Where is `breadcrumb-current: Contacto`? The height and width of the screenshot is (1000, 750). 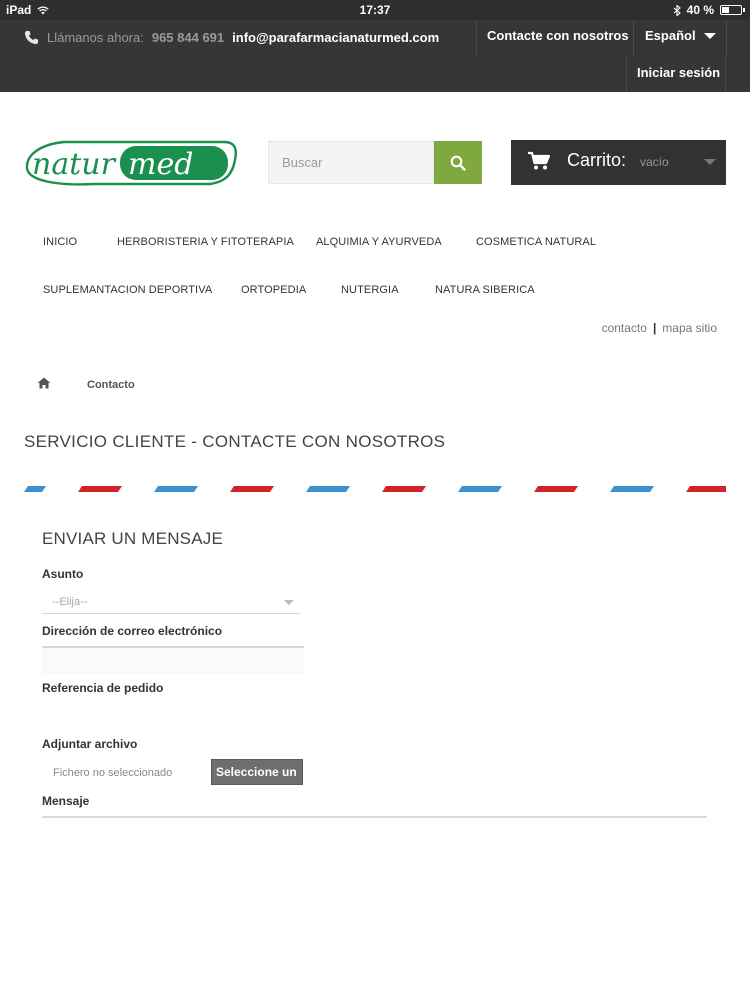
breadcrumb-current: Contacto is located at coordinates (111, 385).